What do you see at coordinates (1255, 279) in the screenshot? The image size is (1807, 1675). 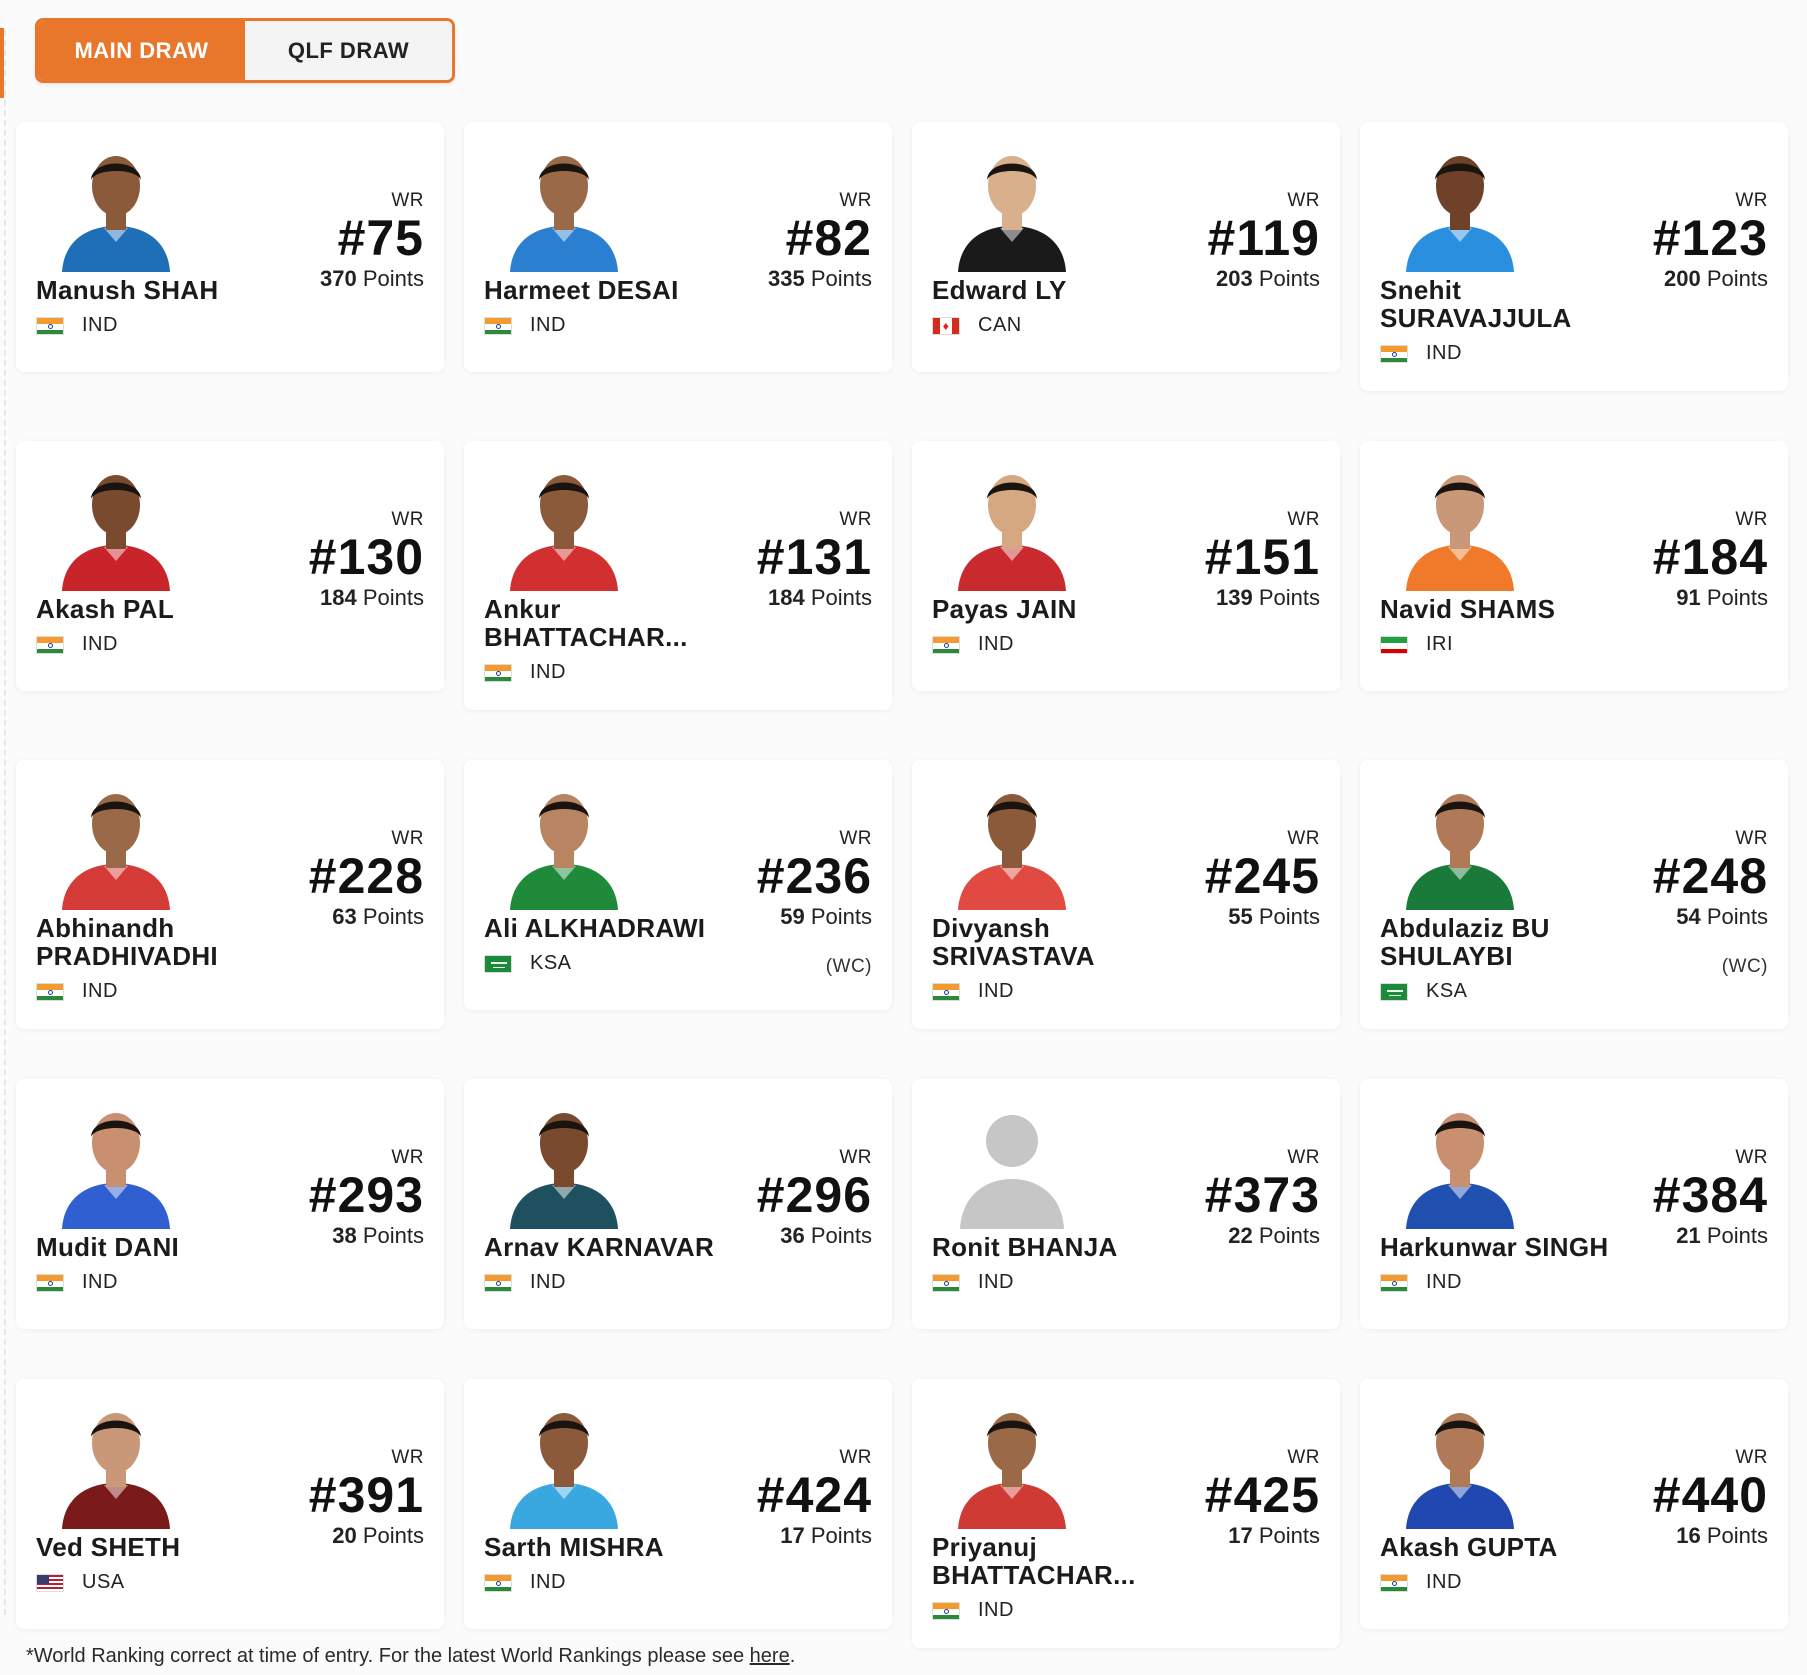 I see `ranking-points: 203 Points` at bounding box center [1255, 279].